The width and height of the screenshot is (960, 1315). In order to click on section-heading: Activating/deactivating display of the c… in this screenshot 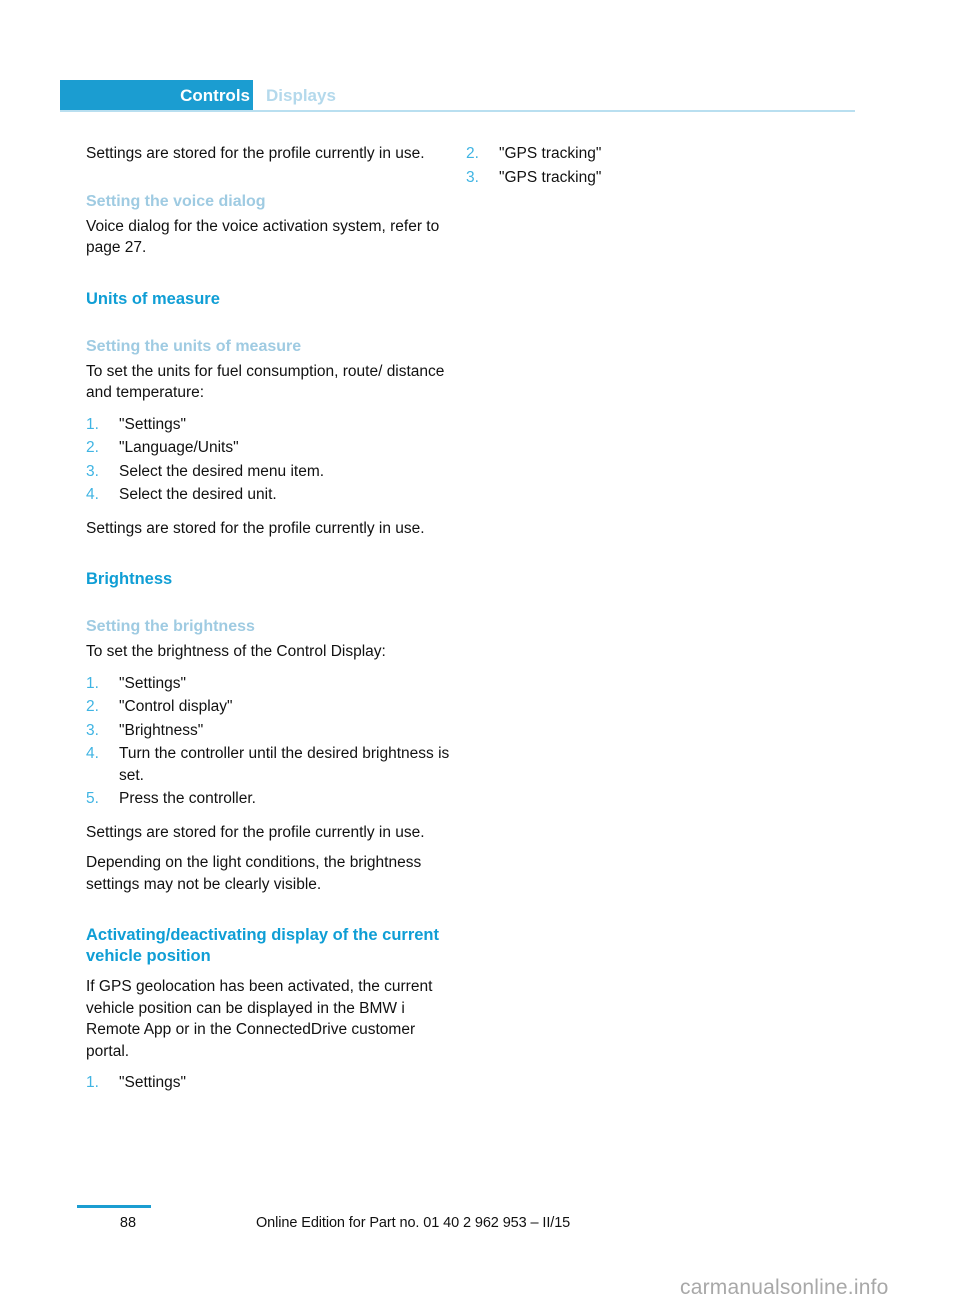, I will do `click(262, 945)`.